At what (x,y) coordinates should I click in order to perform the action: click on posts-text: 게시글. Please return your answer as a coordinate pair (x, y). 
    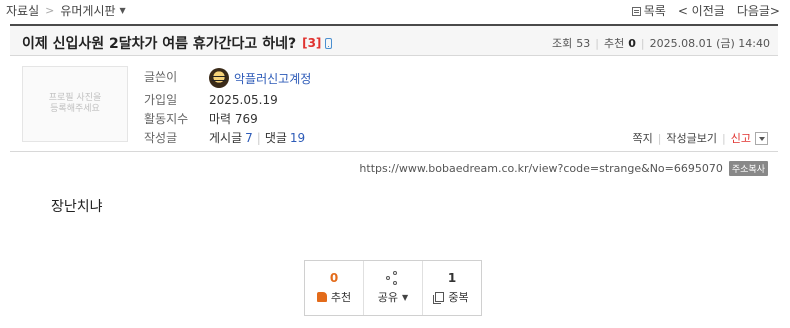
    Looking at the image, I should click on (225, 137).